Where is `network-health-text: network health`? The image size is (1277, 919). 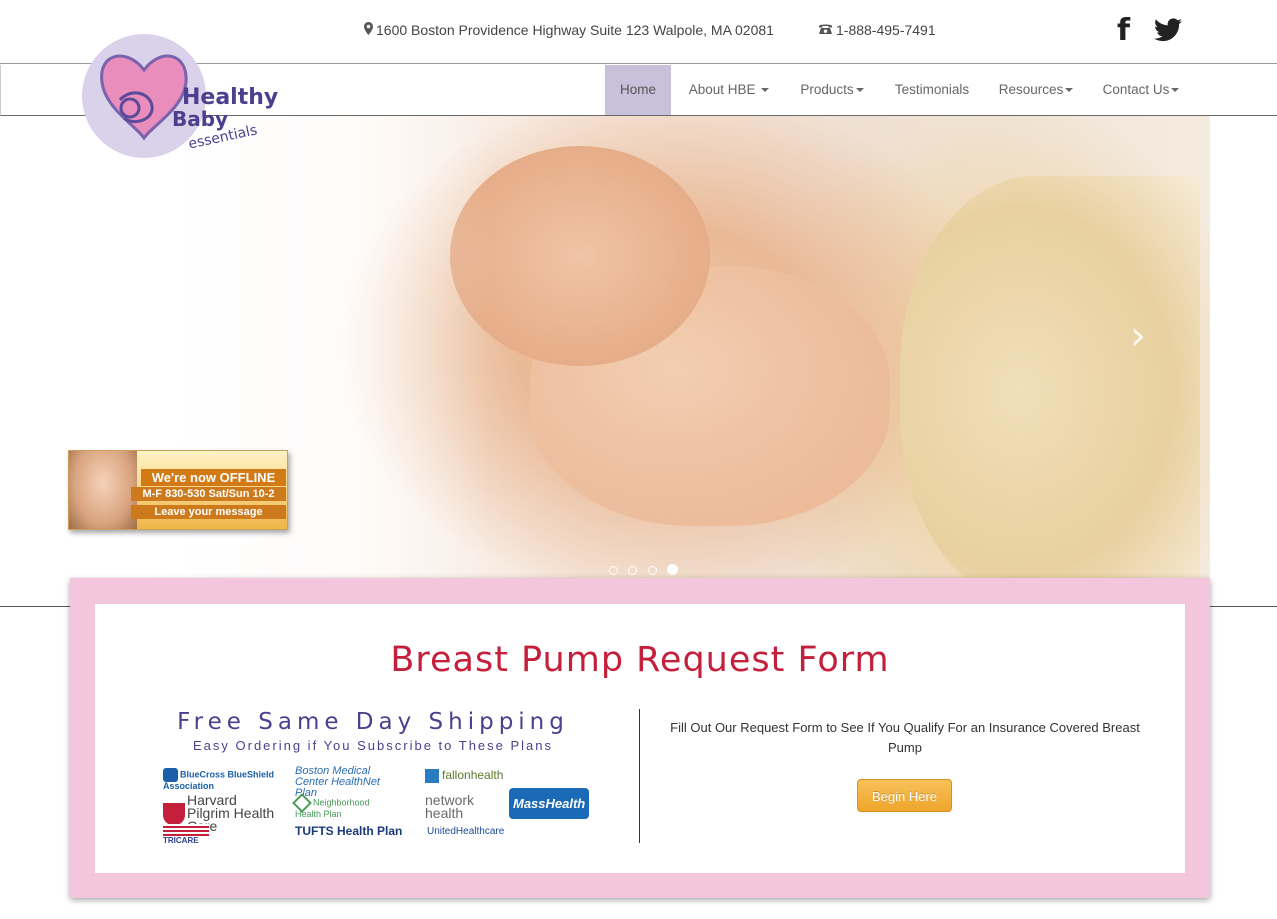 network-health-text: network health is located at coordinates (450, 806).